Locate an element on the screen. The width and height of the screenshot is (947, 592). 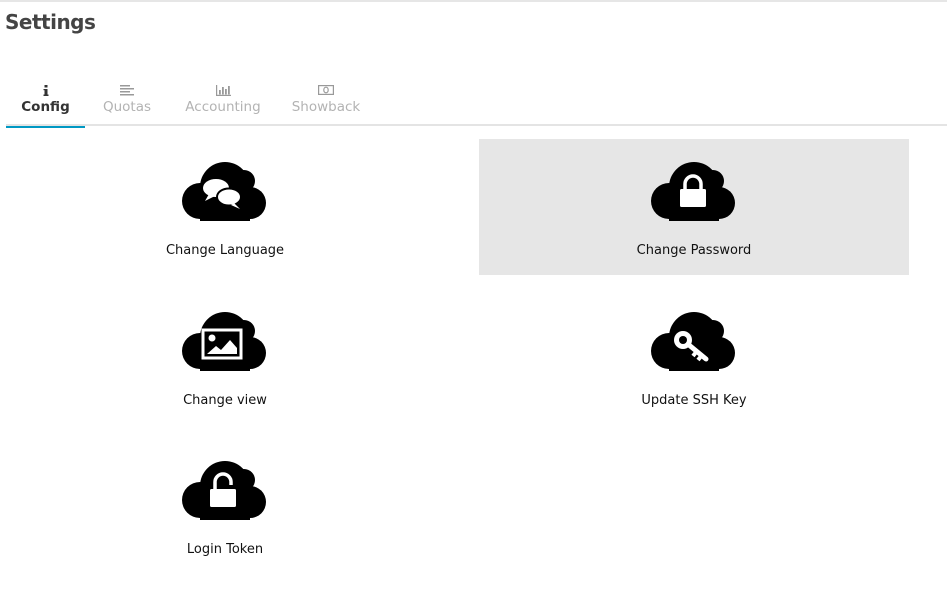
tab-label: Config is located at coordinates (45, 107).